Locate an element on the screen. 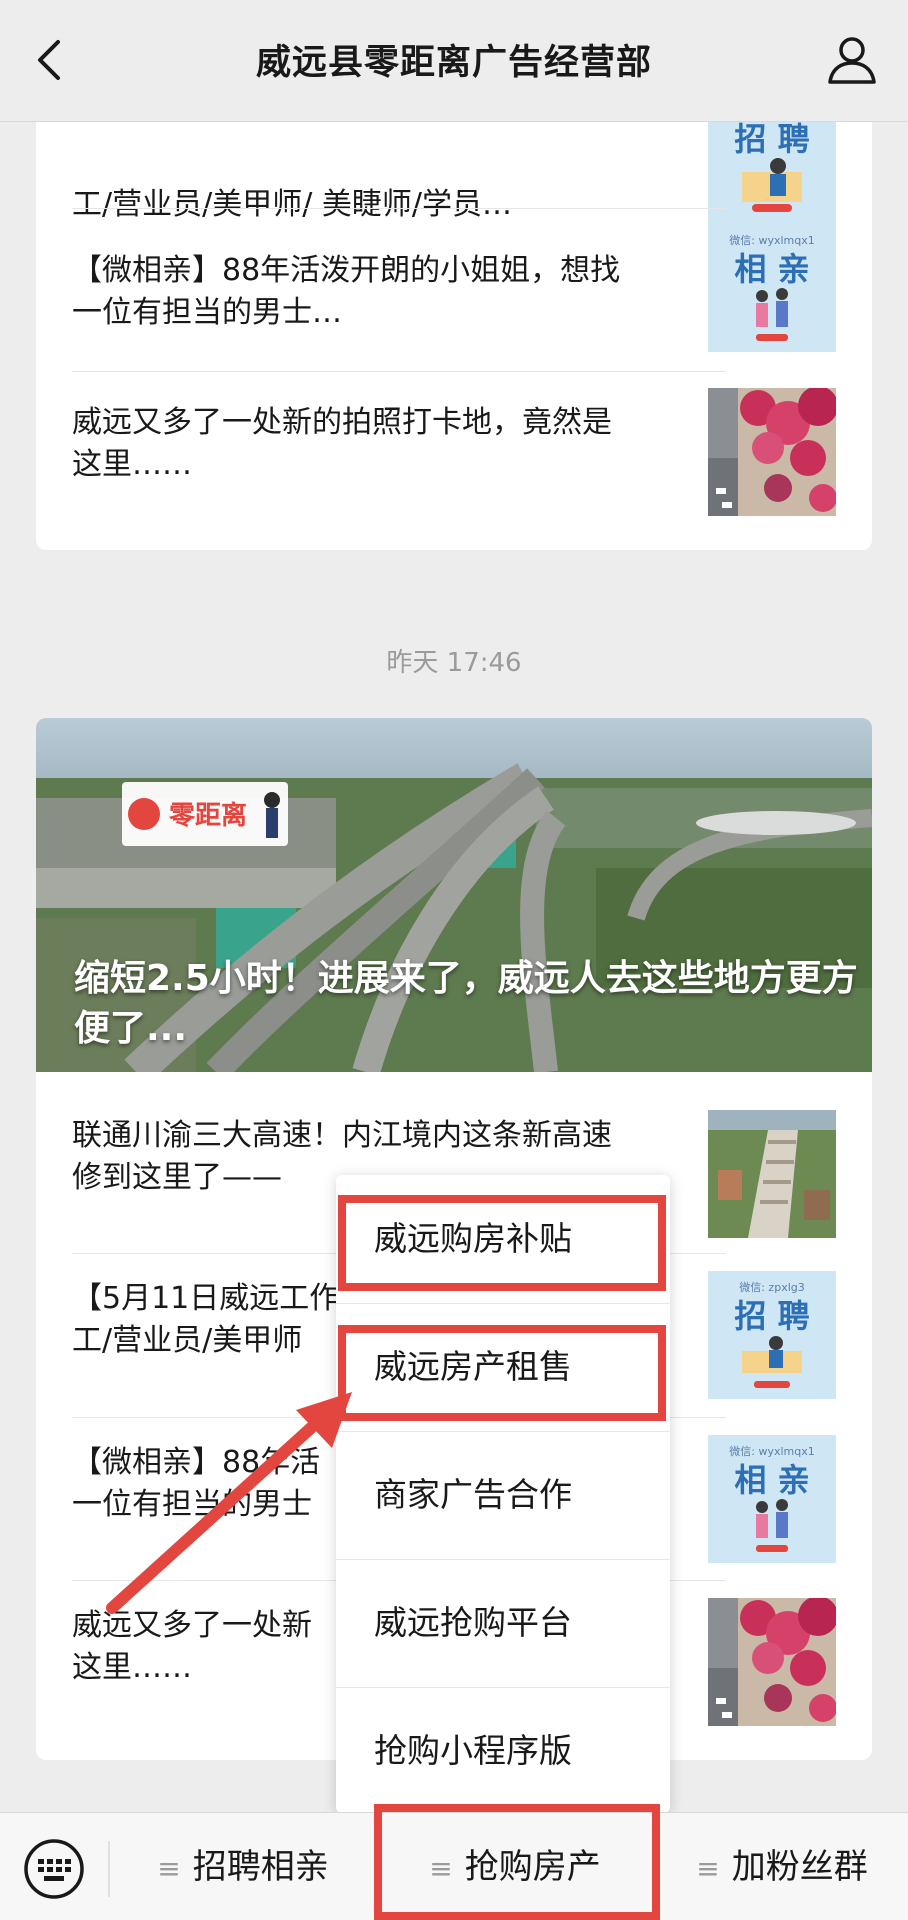  svg-text: 微信: zpxlg3 is located at coordinates (772, 1287).